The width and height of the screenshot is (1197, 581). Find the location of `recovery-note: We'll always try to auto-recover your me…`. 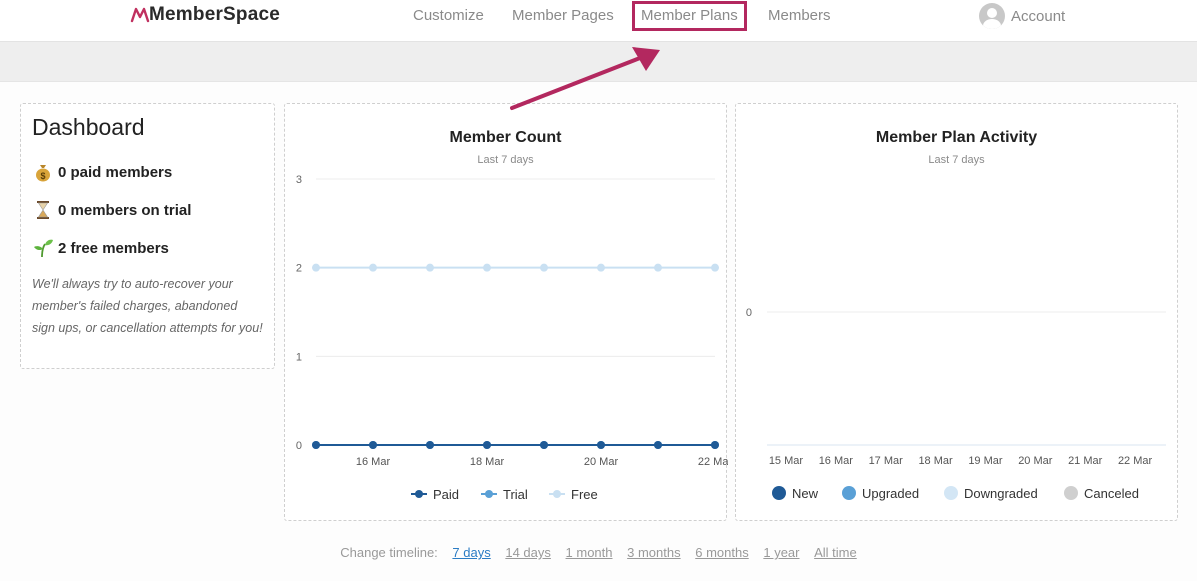

recovery-note: We'll always try to auto-recover your me… is located at coordinates (147, 306).